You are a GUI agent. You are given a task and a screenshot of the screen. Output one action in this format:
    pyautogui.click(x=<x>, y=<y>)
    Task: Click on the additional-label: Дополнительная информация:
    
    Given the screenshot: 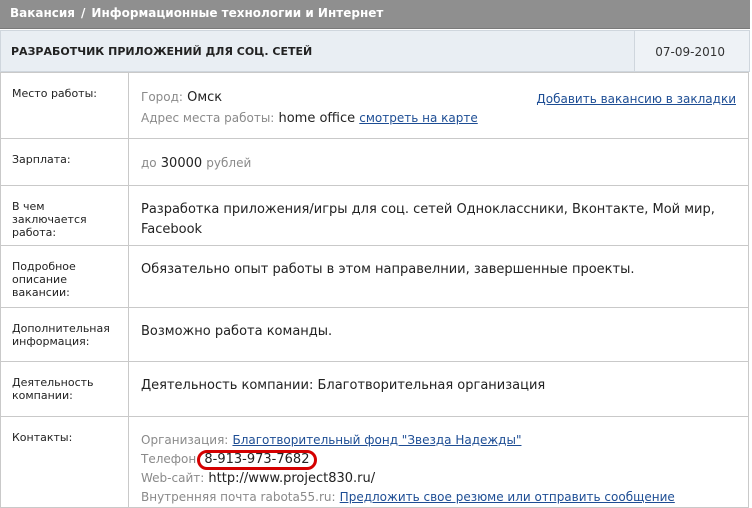 What is the action you would take?
    pyautogui.click(x=64, y=334)
    